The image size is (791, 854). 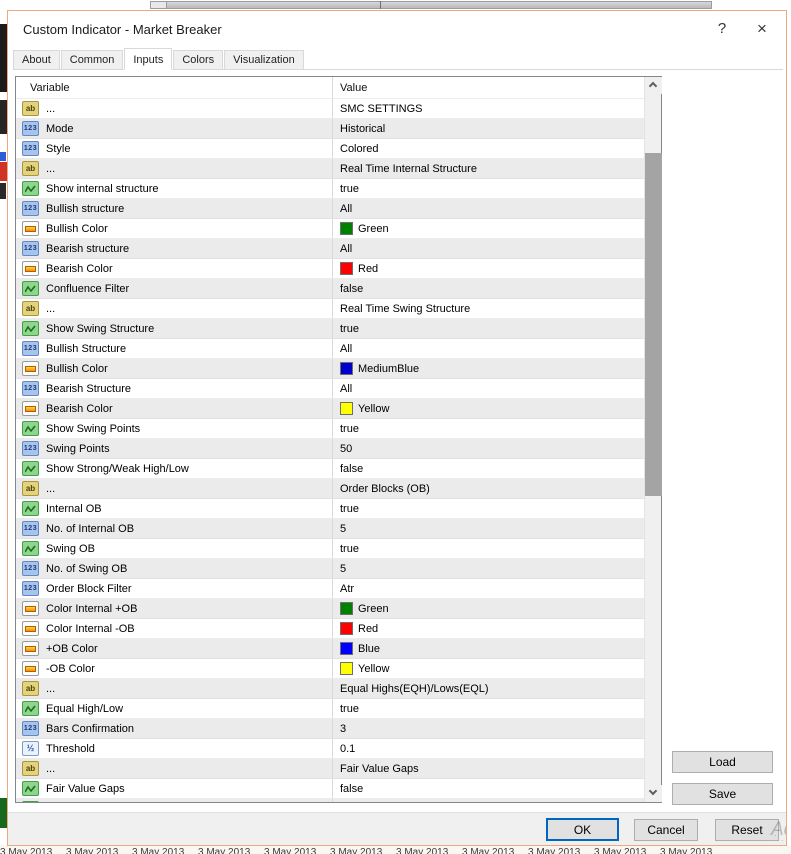 What do you see at coordinates (330, 789) in the screenshot?
I see `table-row: Fair Value Gaps false` at bounding box center [330, 789].